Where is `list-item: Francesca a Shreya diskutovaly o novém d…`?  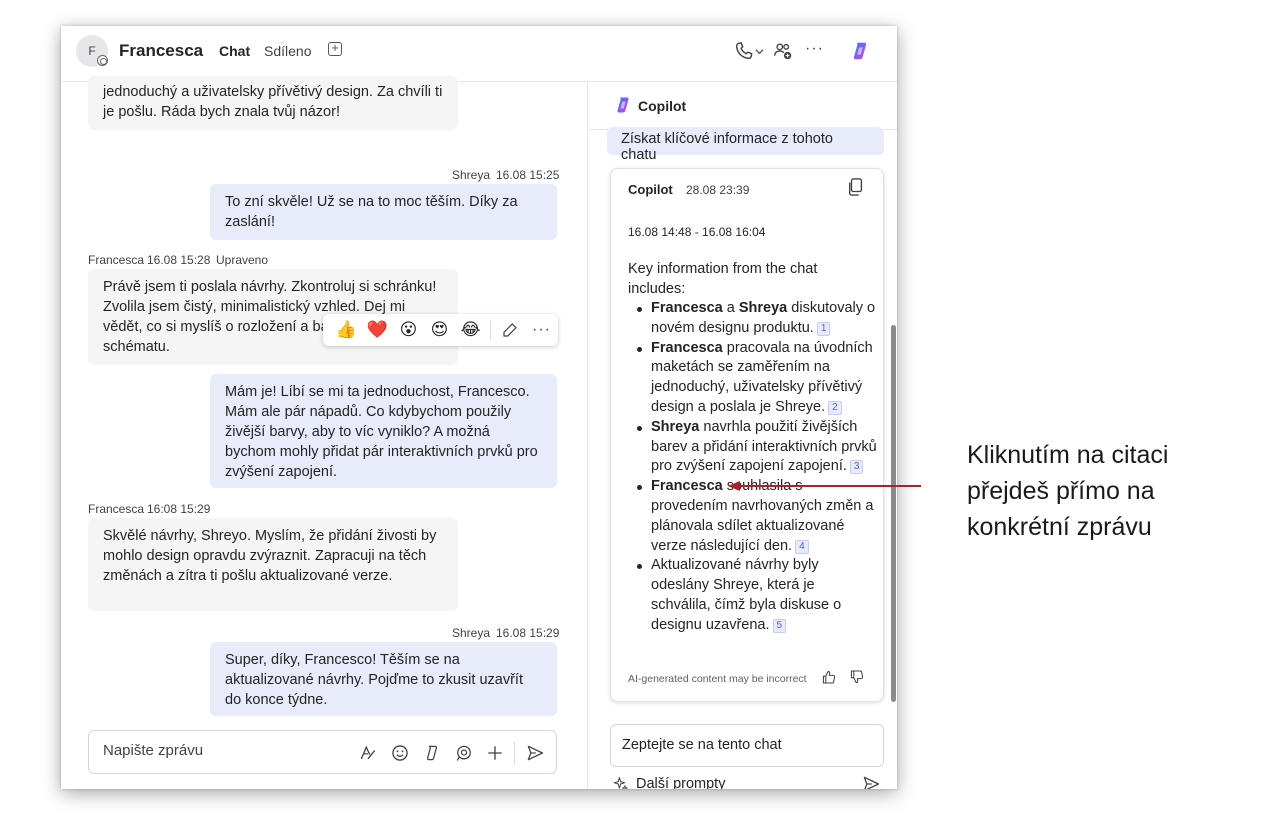 list-item: Francesca a Shreya diskutovaly o novém d… is located at coordinates (753, 319).